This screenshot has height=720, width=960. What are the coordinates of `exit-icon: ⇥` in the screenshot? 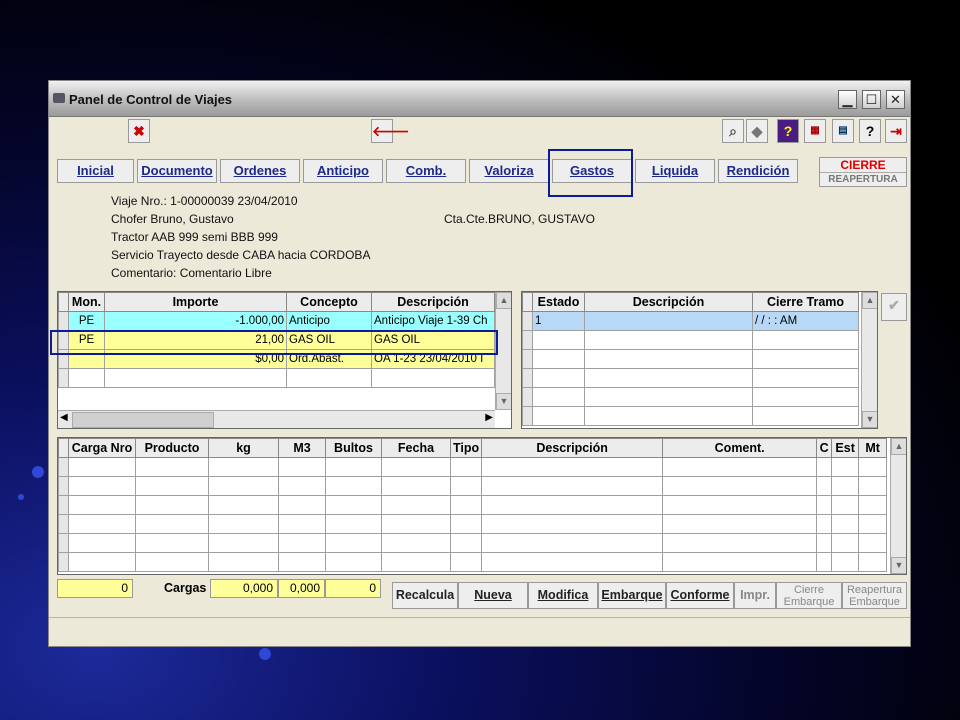 It's located at (896, 131).